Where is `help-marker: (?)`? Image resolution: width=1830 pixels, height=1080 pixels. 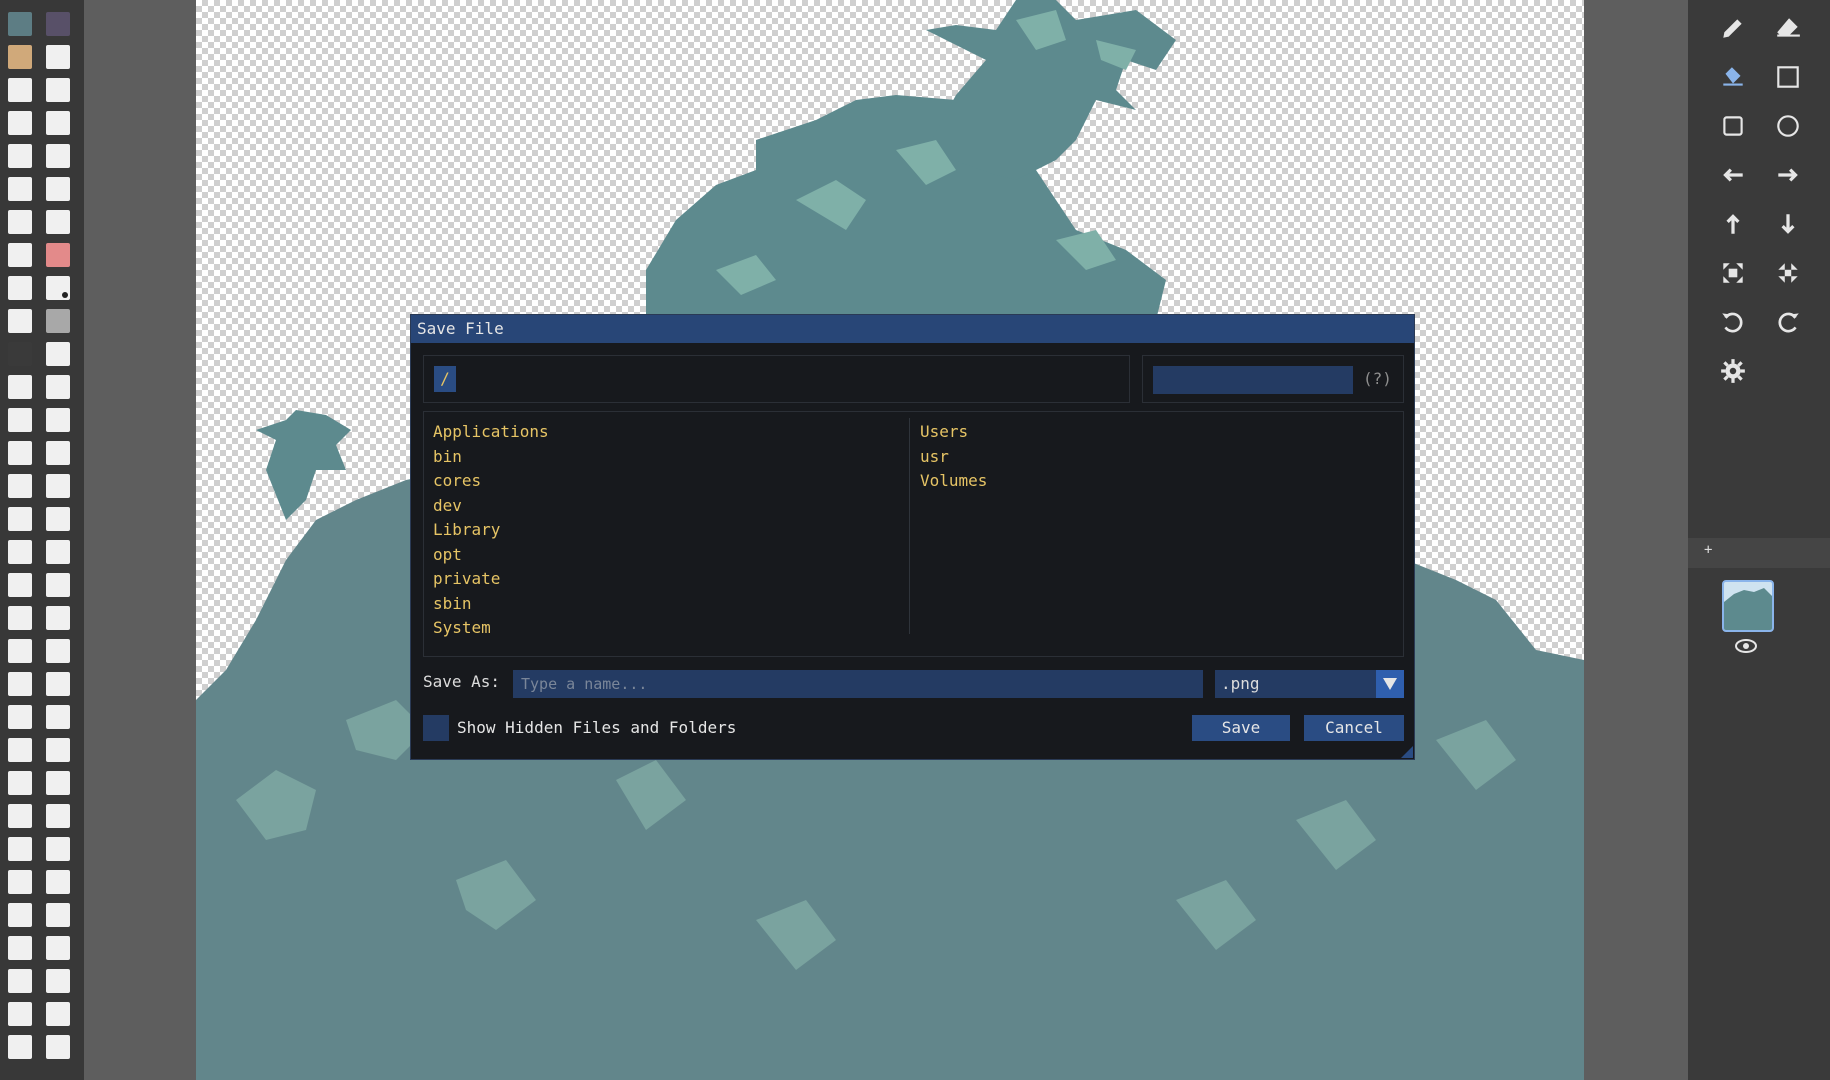
help-marker: (?) is located at coordinates (1377, 379).